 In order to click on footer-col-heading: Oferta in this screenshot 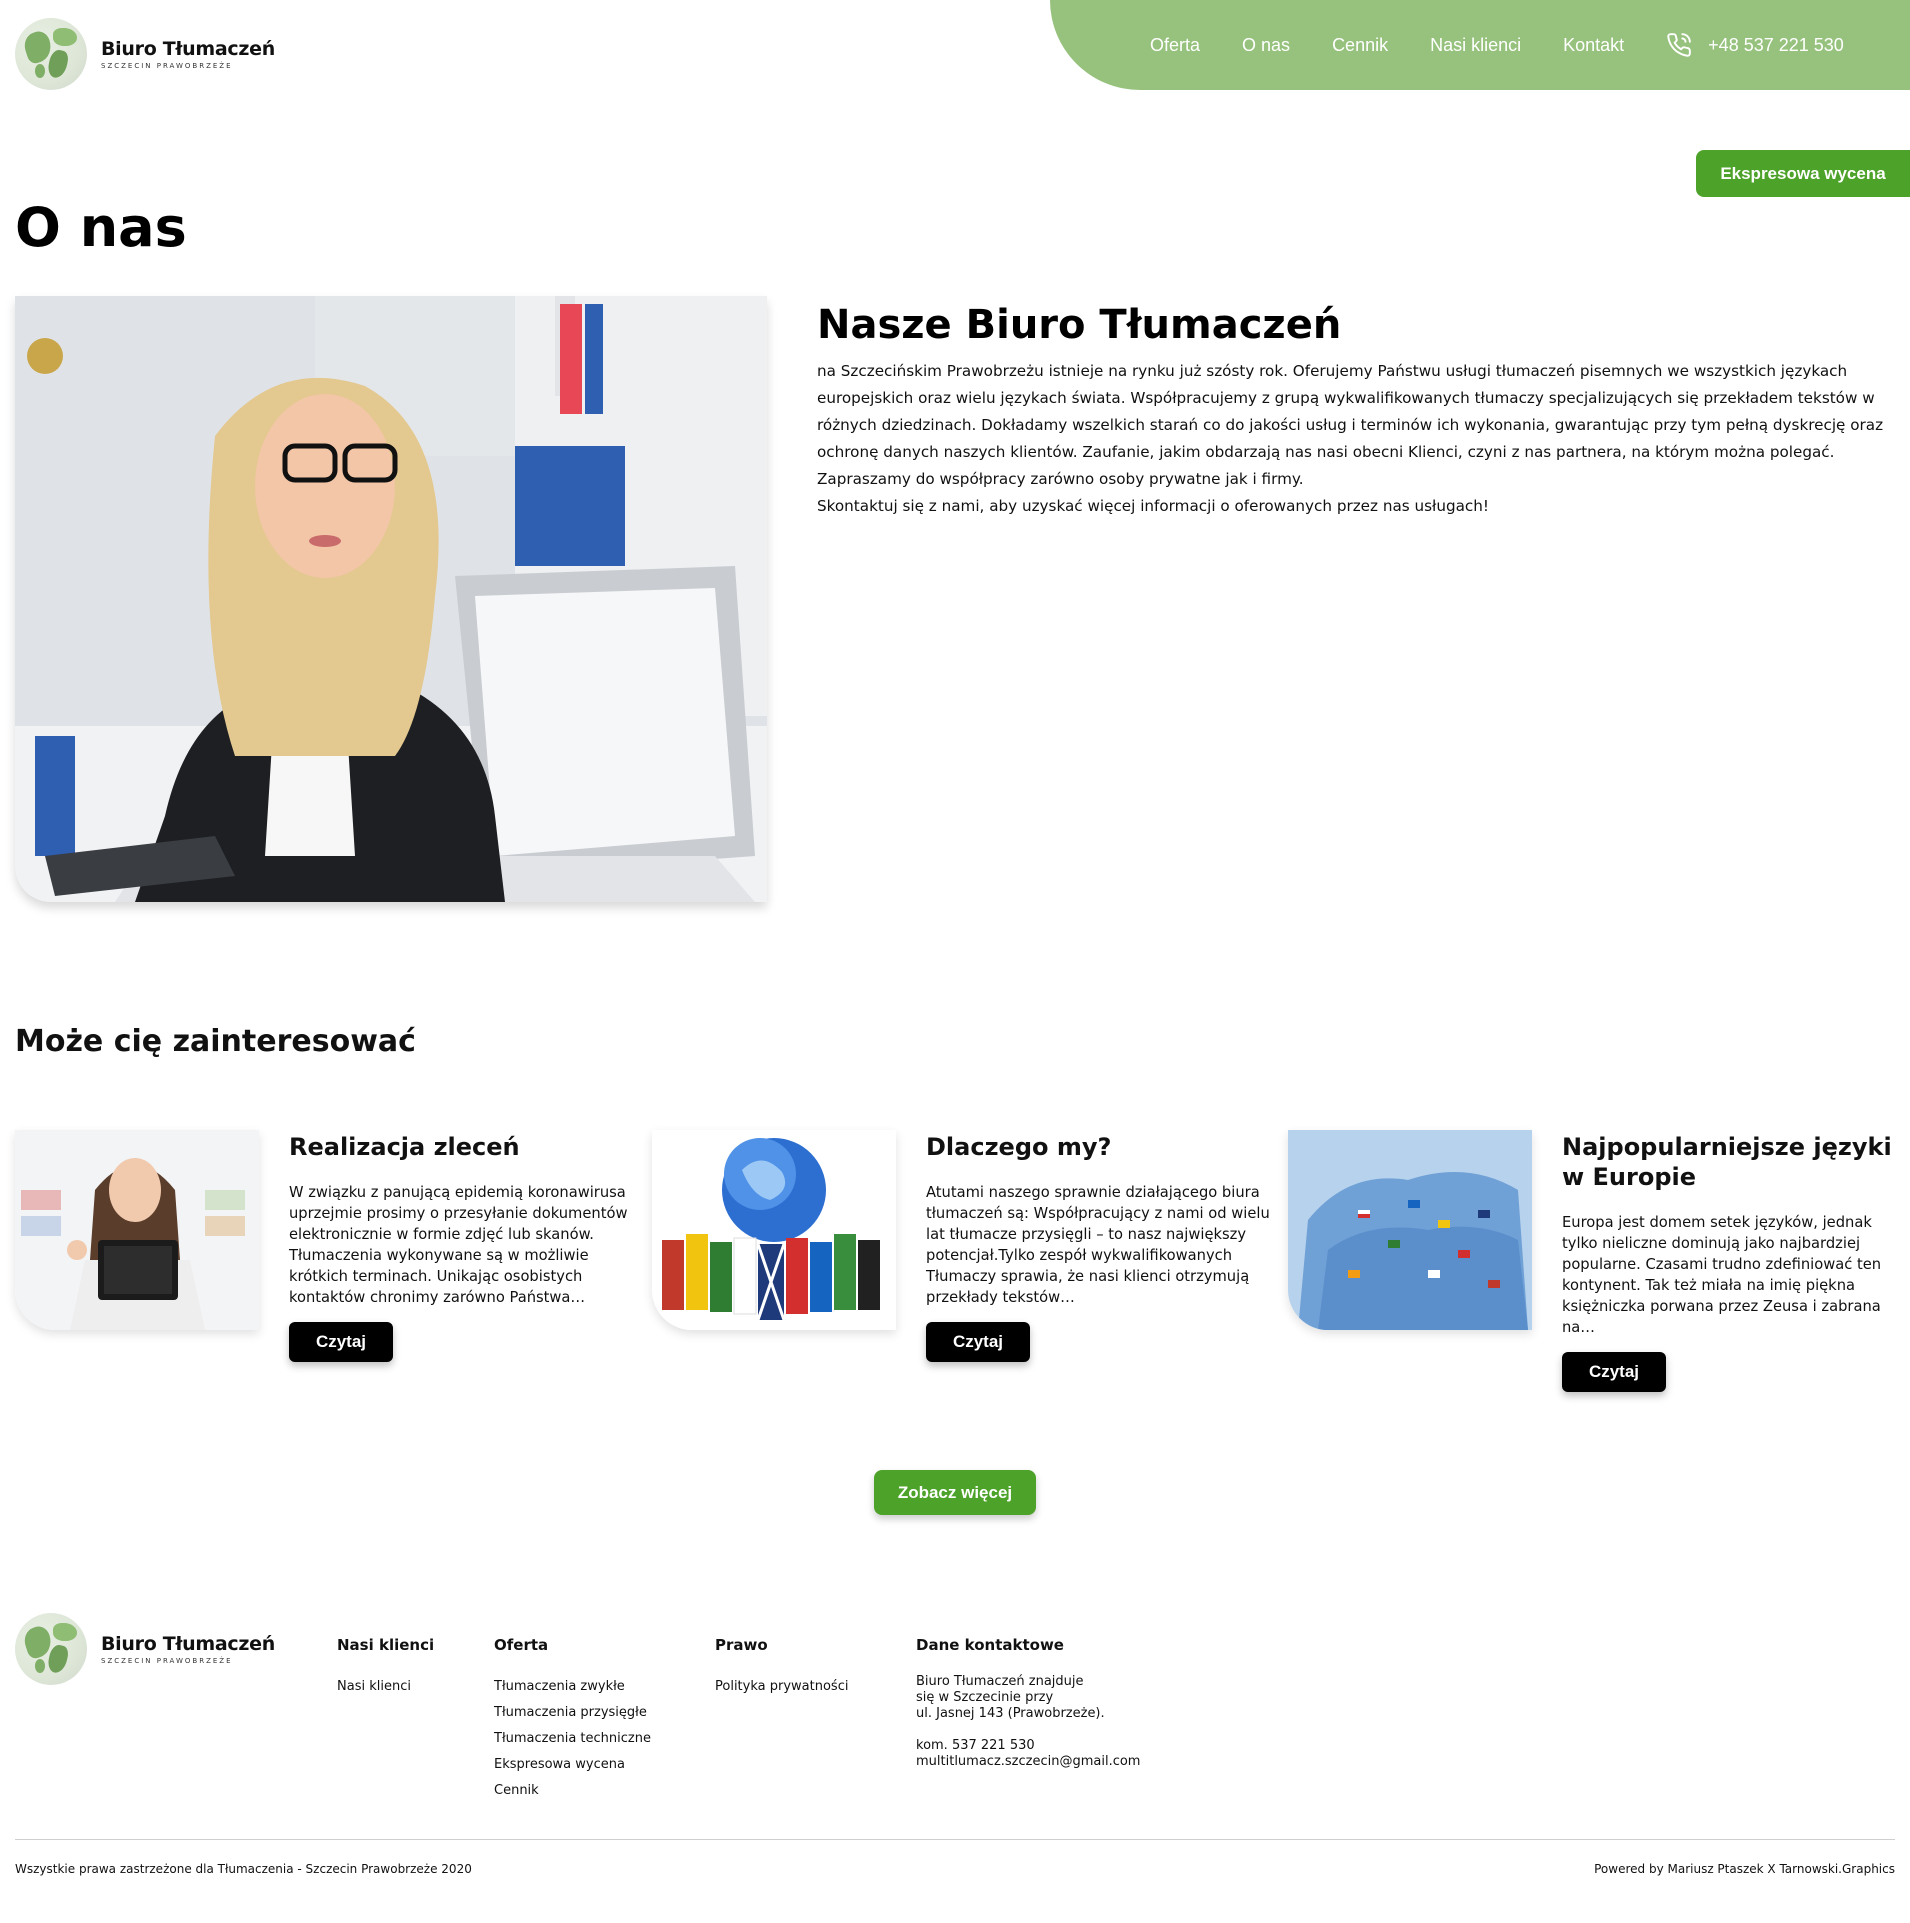, I will do `click(521, 1645)`.